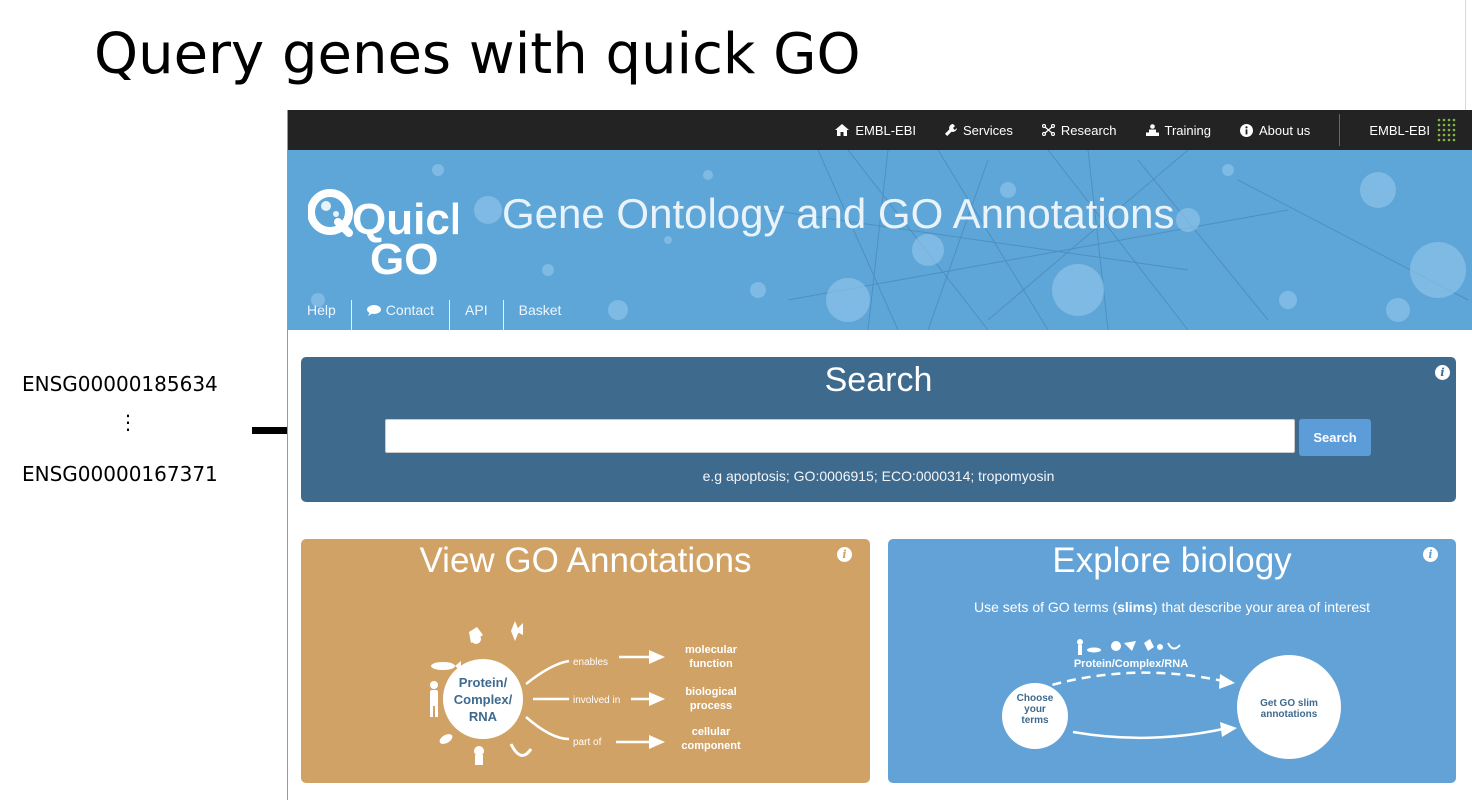  Describe the element at coordinates (1289, 703) in the screenshot. I see `get-slim-line-1: Get GO slim` at that location.